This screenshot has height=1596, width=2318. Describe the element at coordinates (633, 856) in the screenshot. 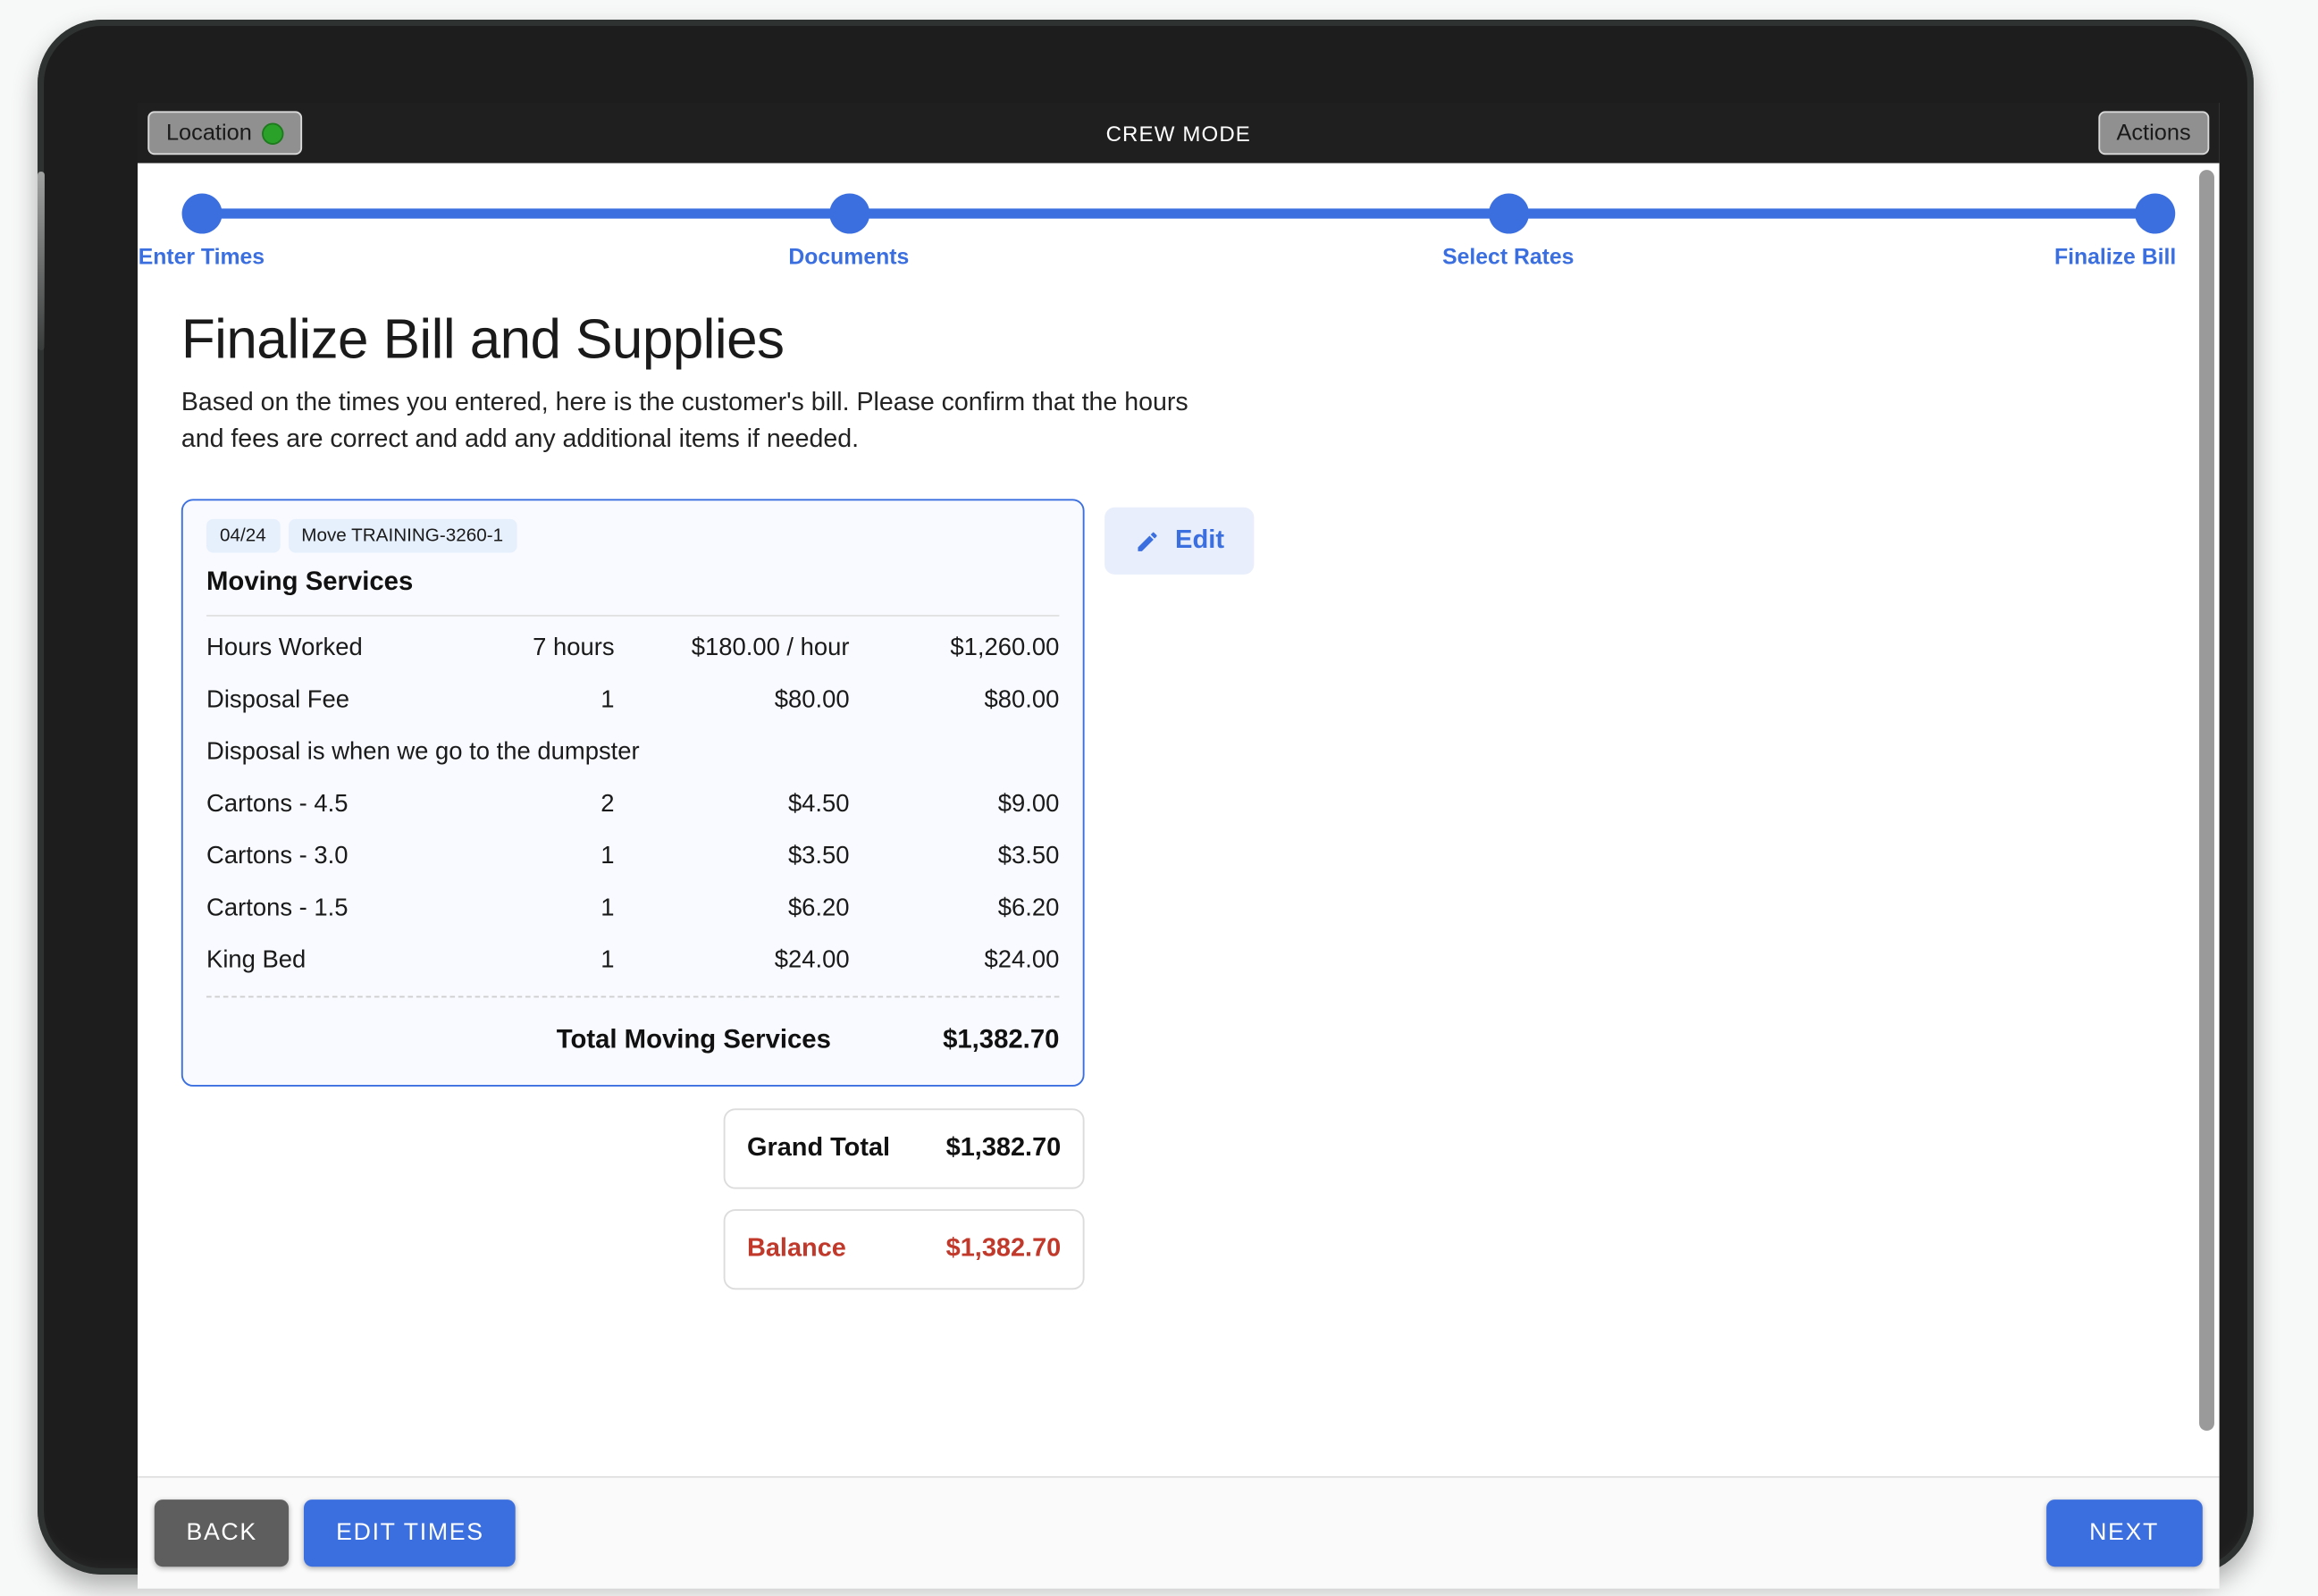

I see `table-row: Cartons - 3.0 1 $3.50 $3.50` at that location.